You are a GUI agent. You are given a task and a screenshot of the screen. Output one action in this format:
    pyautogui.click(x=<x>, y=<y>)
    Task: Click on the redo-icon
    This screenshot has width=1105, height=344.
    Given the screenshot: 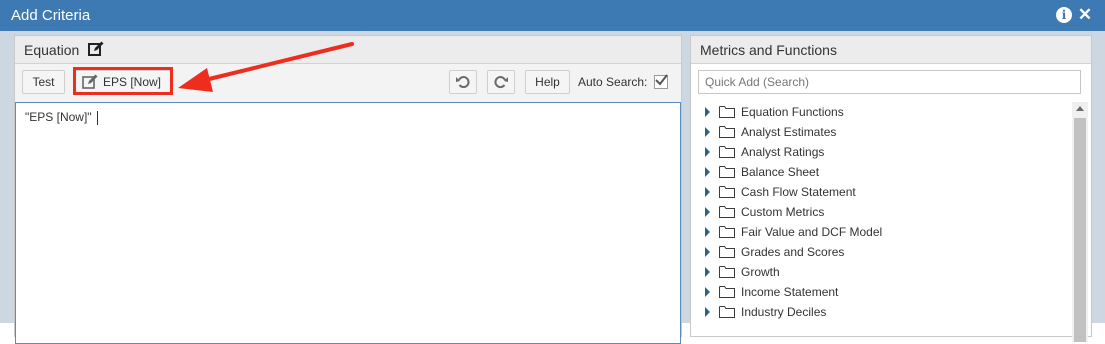 What is the action you would take?
    pyautogui.click(x=501, y=82)
    